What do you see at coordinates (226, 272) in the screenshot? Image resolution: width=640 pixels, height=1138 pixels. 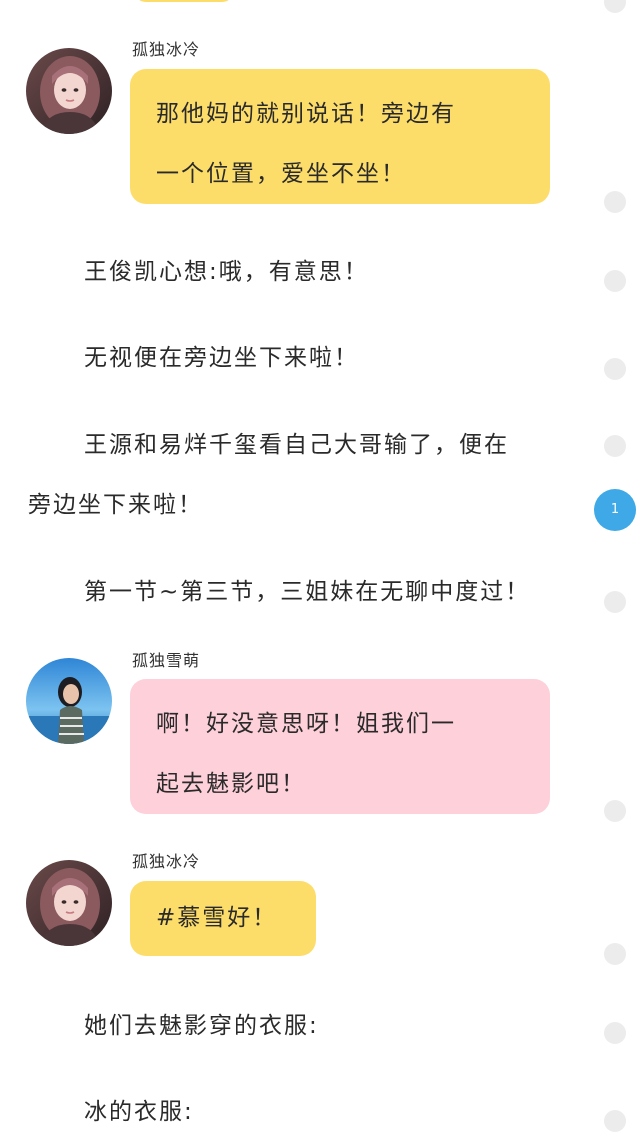 I see `narration-text: 王俊凯心想:哦，有意思！` at bounding box center [226, 272].